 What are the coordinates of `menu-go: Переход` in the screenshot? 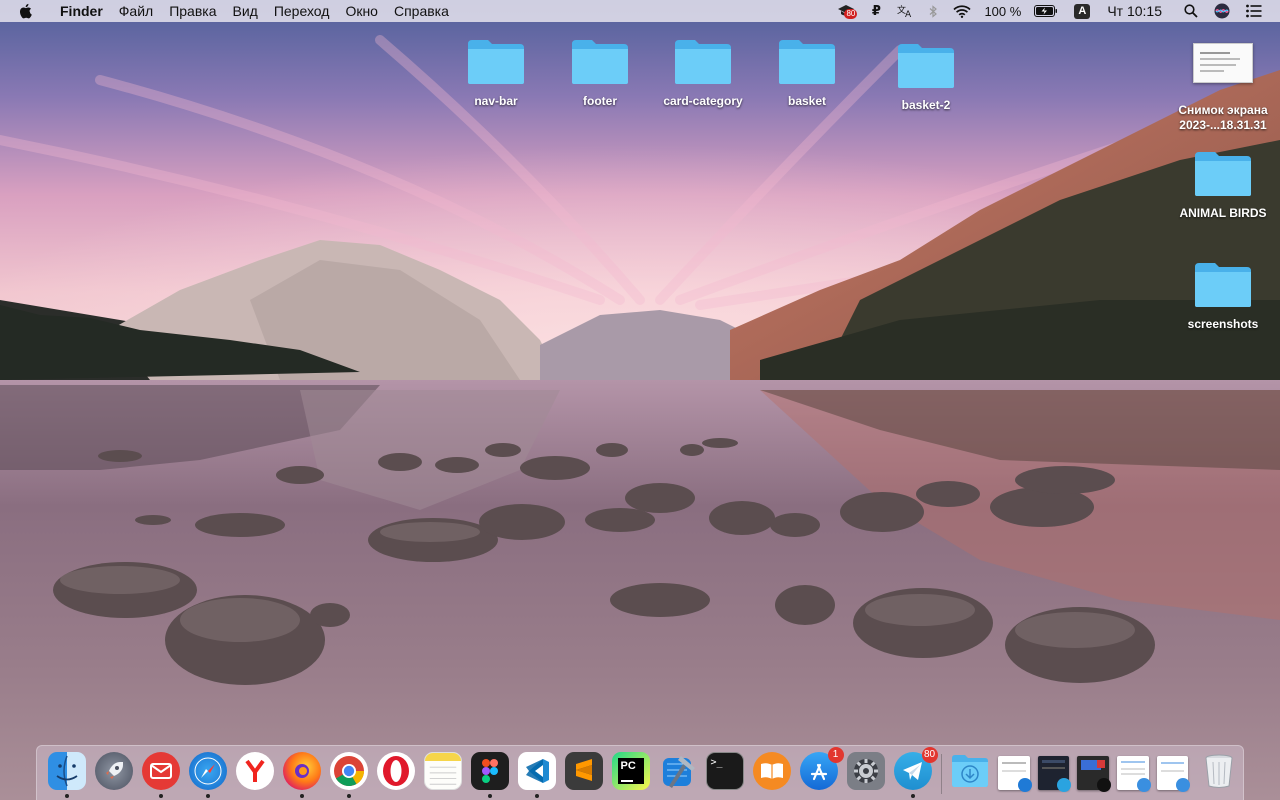 It's located at (302, 11).